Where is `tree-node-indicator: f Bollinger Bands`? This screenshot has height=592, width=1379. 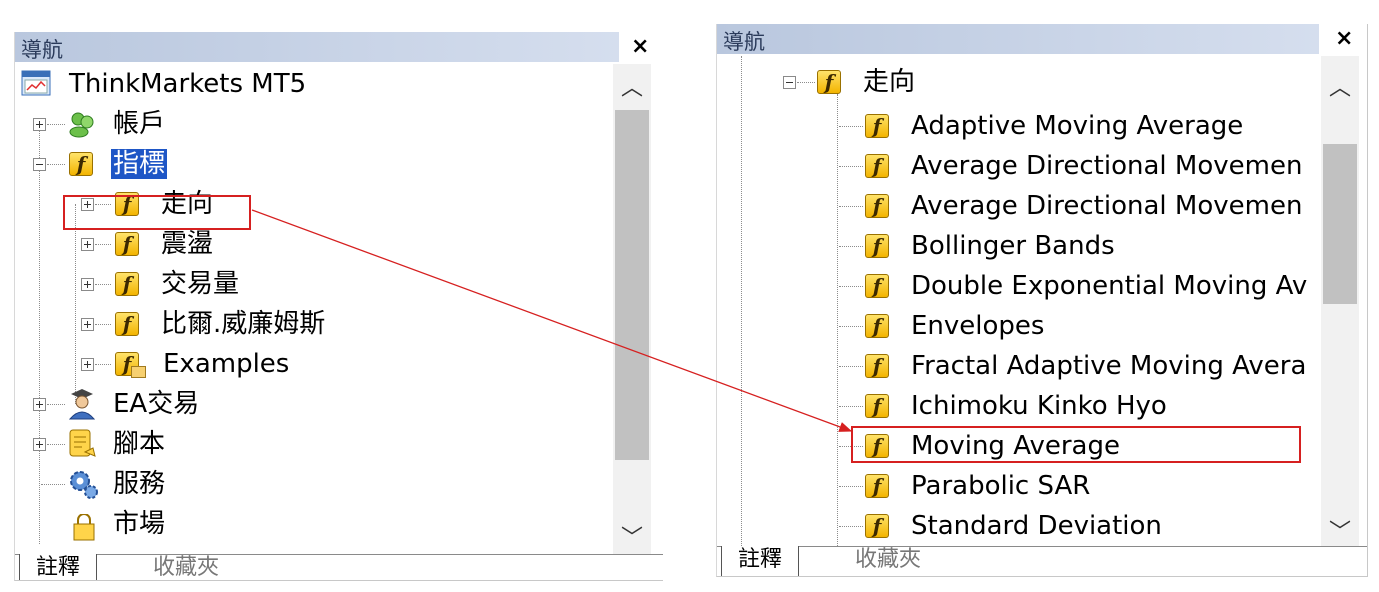 tree-node-indicator: f Bollinger Bands is located at coordinates (1017, 246).